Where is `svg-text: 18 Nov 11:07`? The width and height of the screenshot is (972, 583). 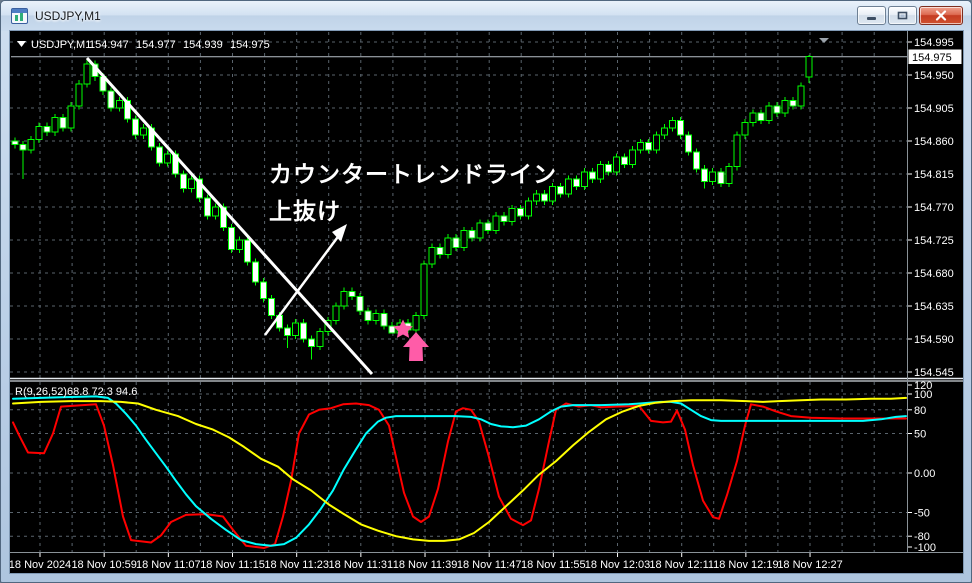
svg-text: 18 Nov 11:07 is located at coordinates (168, 565).